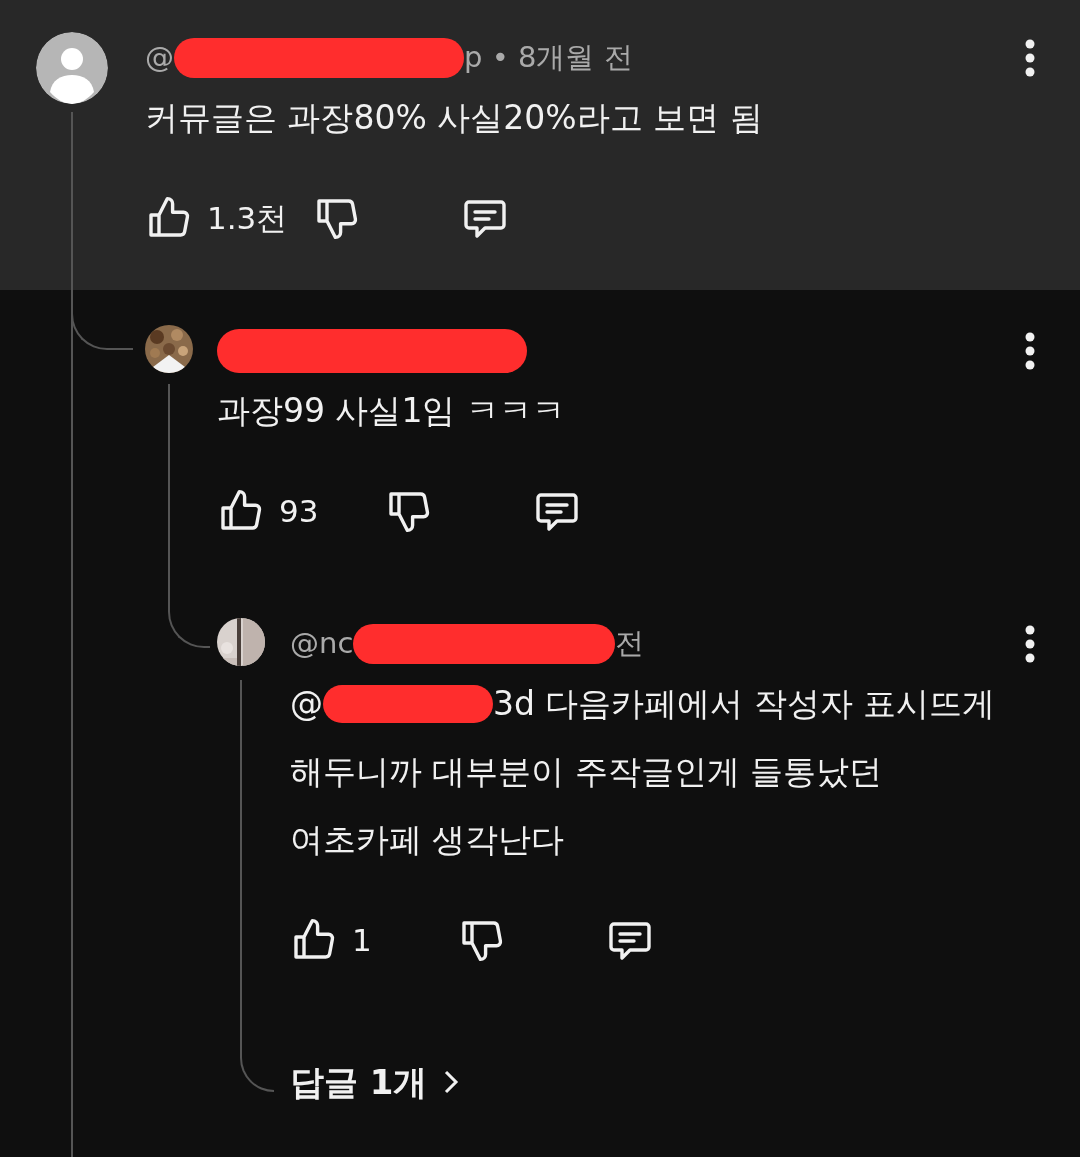 This screenshot has width=1080, height=1157. What do you see at coordinates (306, 704) in the screenshot?
I see `mention-text: @` at bounding box center [306, 704].